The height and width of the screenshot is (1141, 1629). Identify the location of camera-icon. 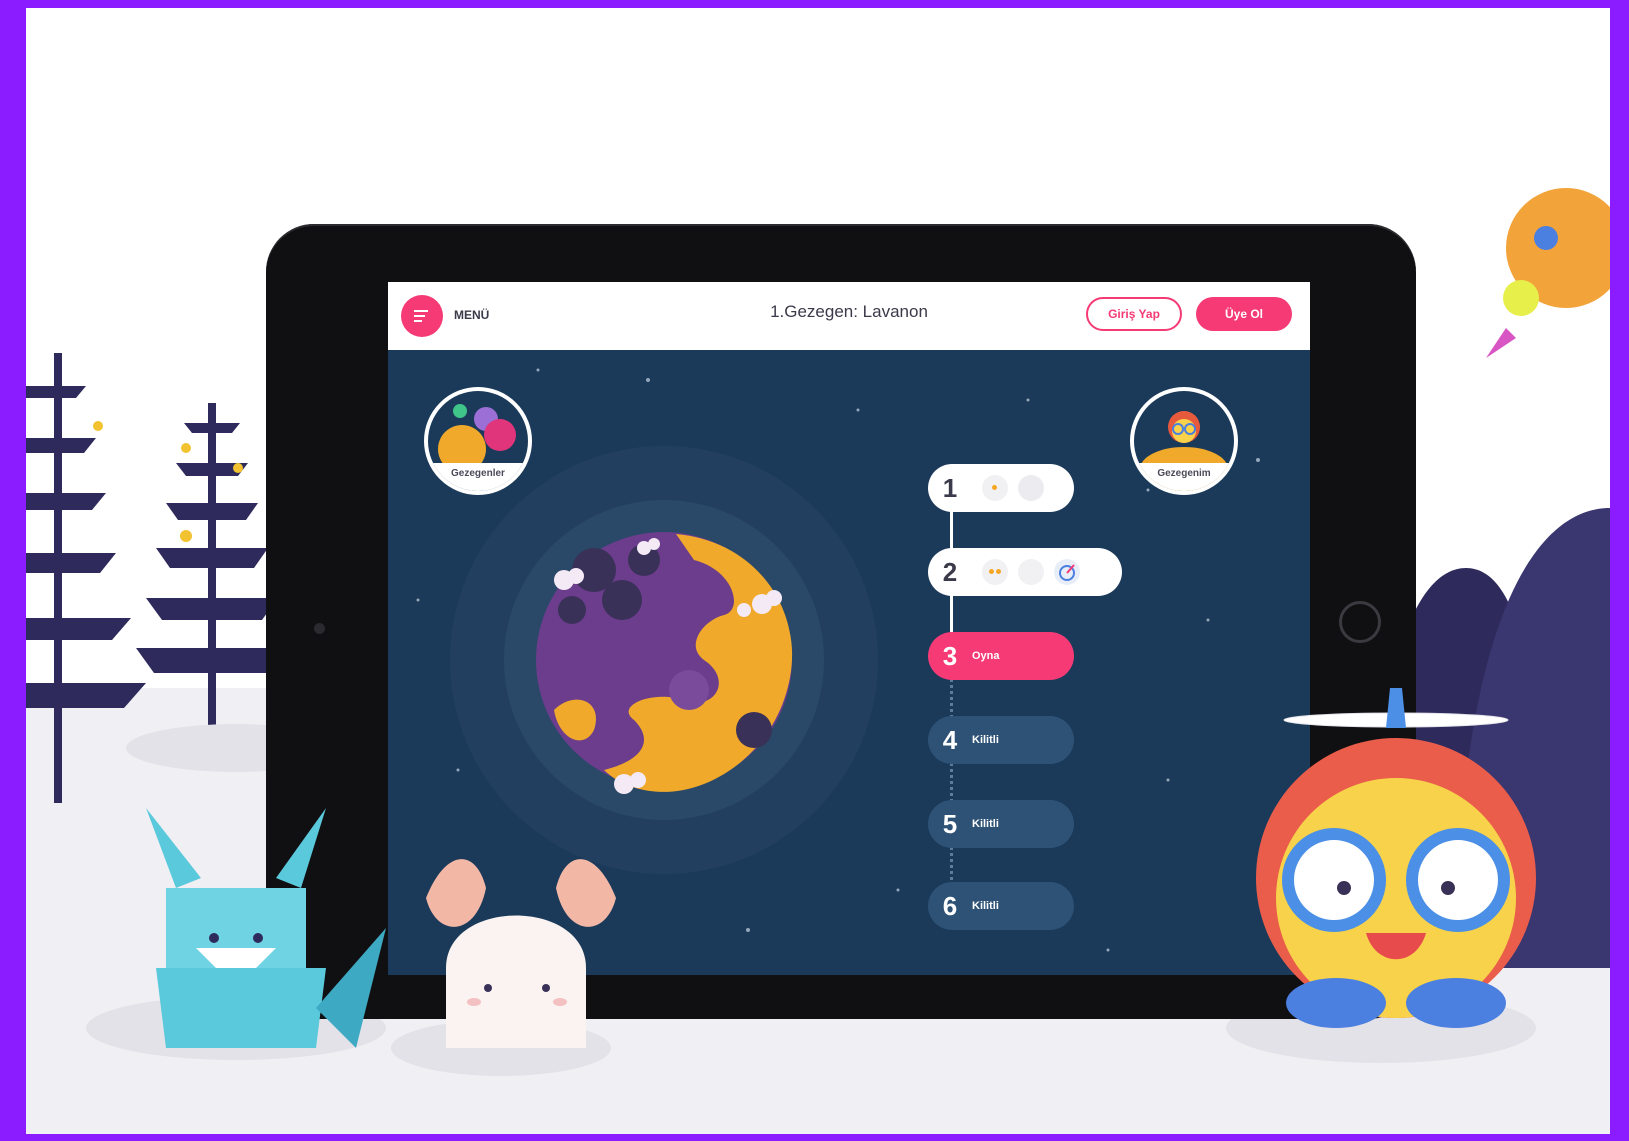
(319, 628).